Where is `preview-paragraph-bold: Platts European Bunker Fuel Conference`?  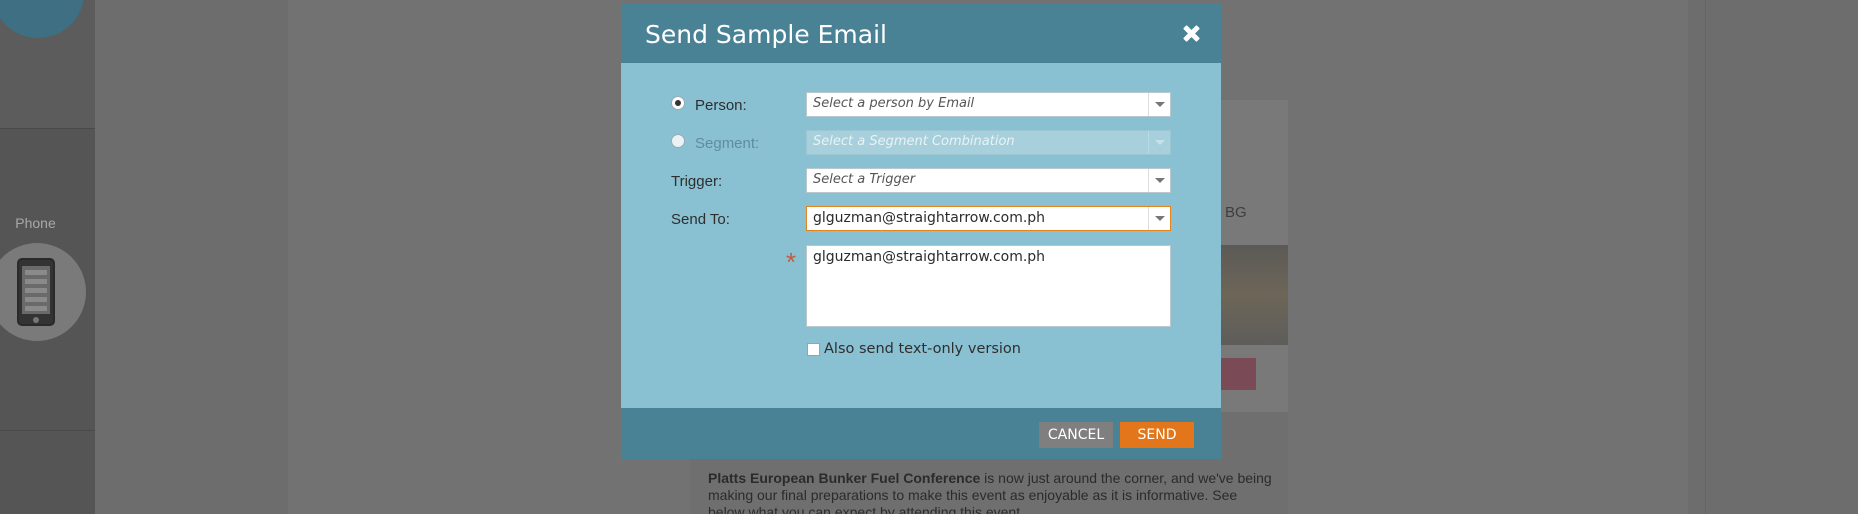 preview-paragraph-bold: Platts European Bunker Fuel Conference is located at coordinates (844, 478).